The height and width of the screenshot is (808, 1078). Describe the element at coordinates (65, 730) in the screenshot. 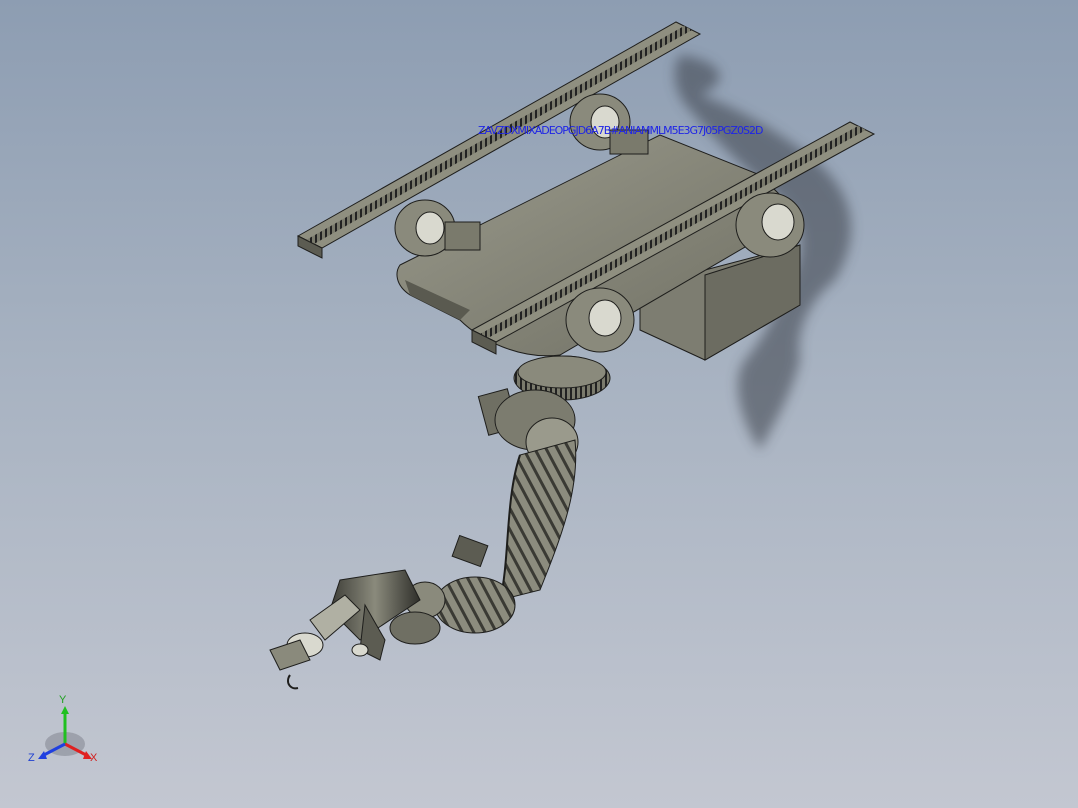

I see `axis-triad: Y X Z` at that location.